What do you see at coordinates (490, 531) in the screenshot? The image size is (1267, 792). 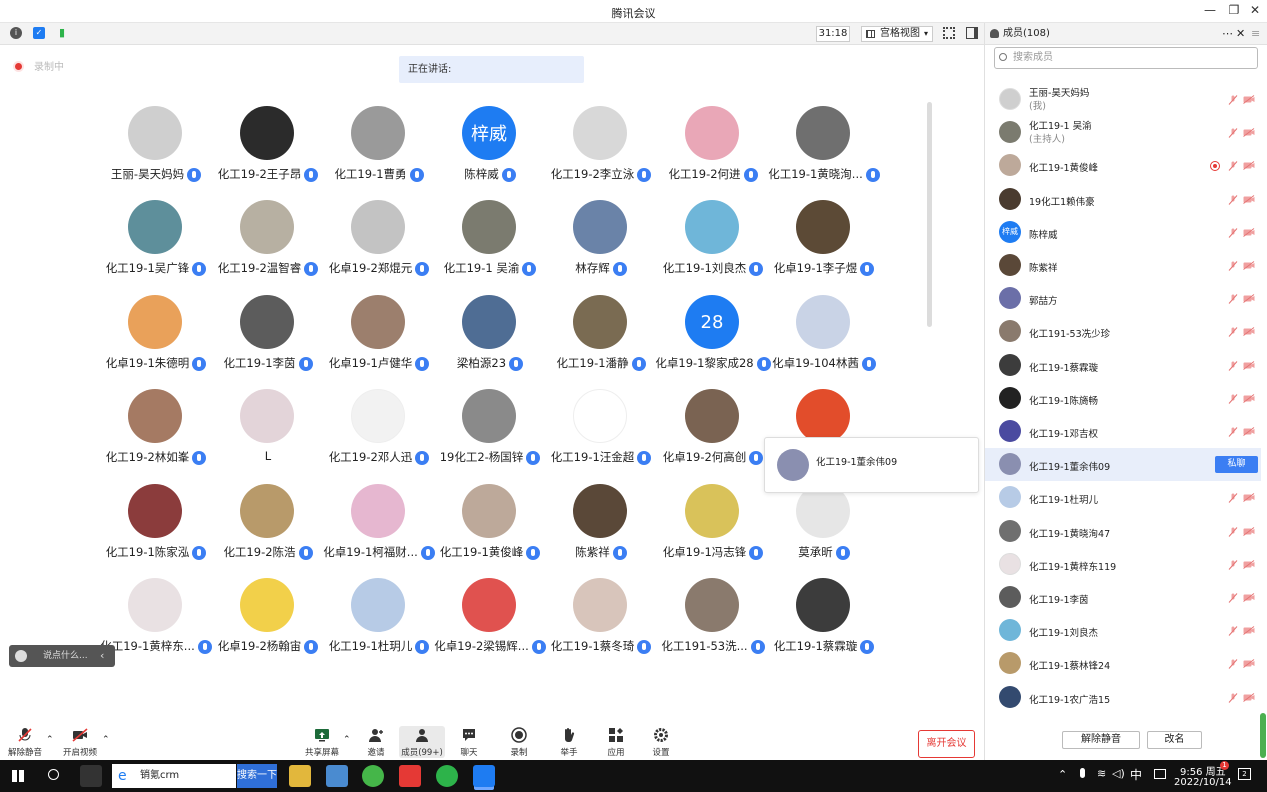 I see `participant-tile: 化工19-1黄俊峰` at bounding box center [490, 531].